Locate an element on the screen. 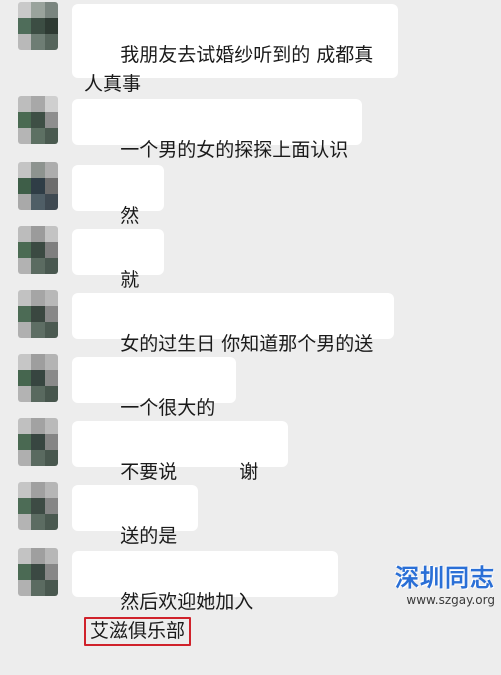 The height and width of the screenshot is (675, 501). message-bubble: 送的是寿衣 is located at coordinates (135, 532).